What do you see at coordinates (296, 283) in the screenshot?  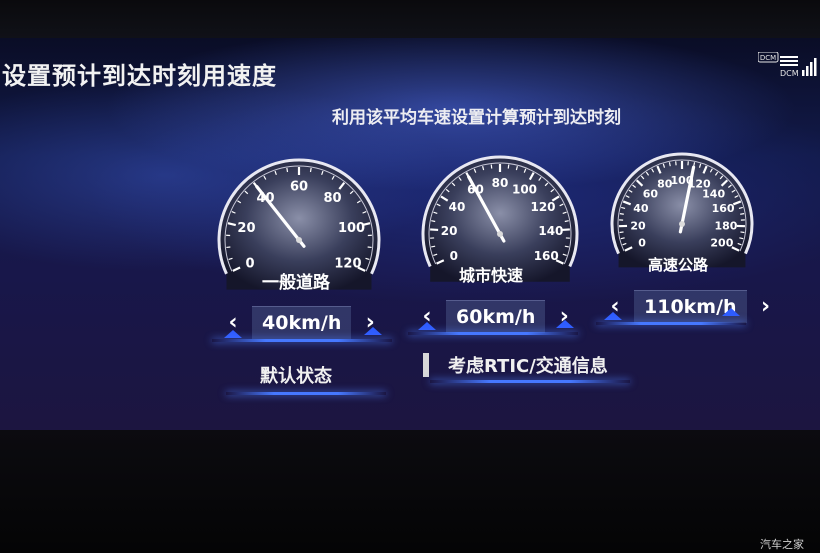 I see `gauge-label-general-road: 一般道路` at bounding box center [296, 283].